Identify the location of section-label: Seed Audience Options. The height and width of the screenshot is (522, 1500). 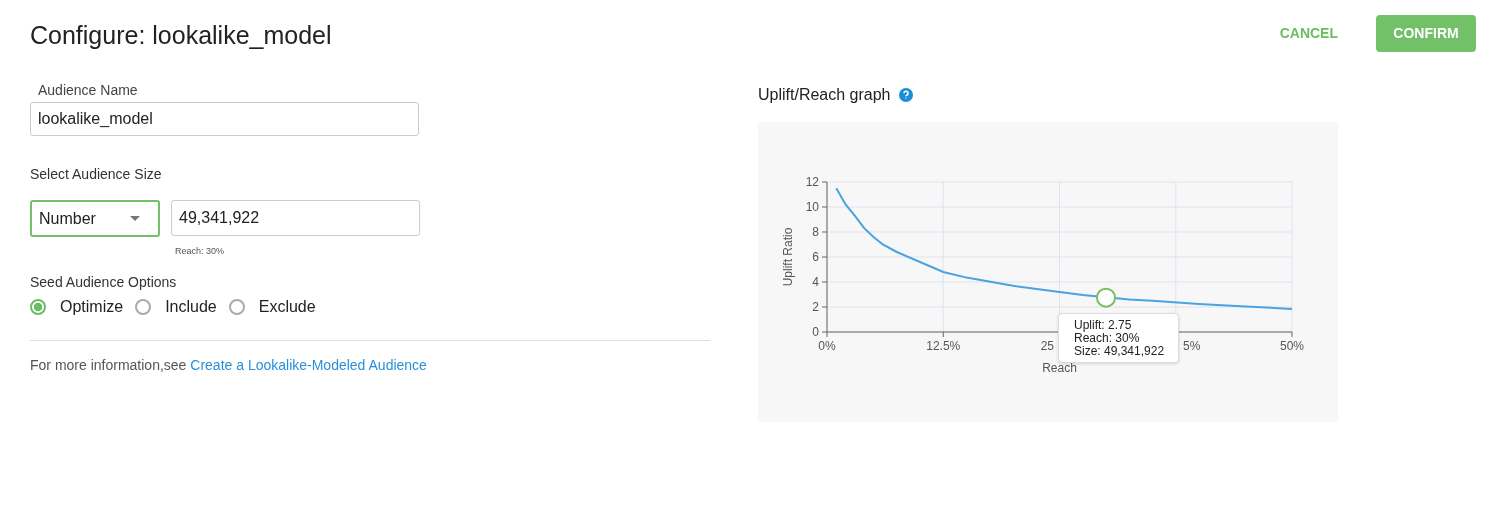
(104, 282).